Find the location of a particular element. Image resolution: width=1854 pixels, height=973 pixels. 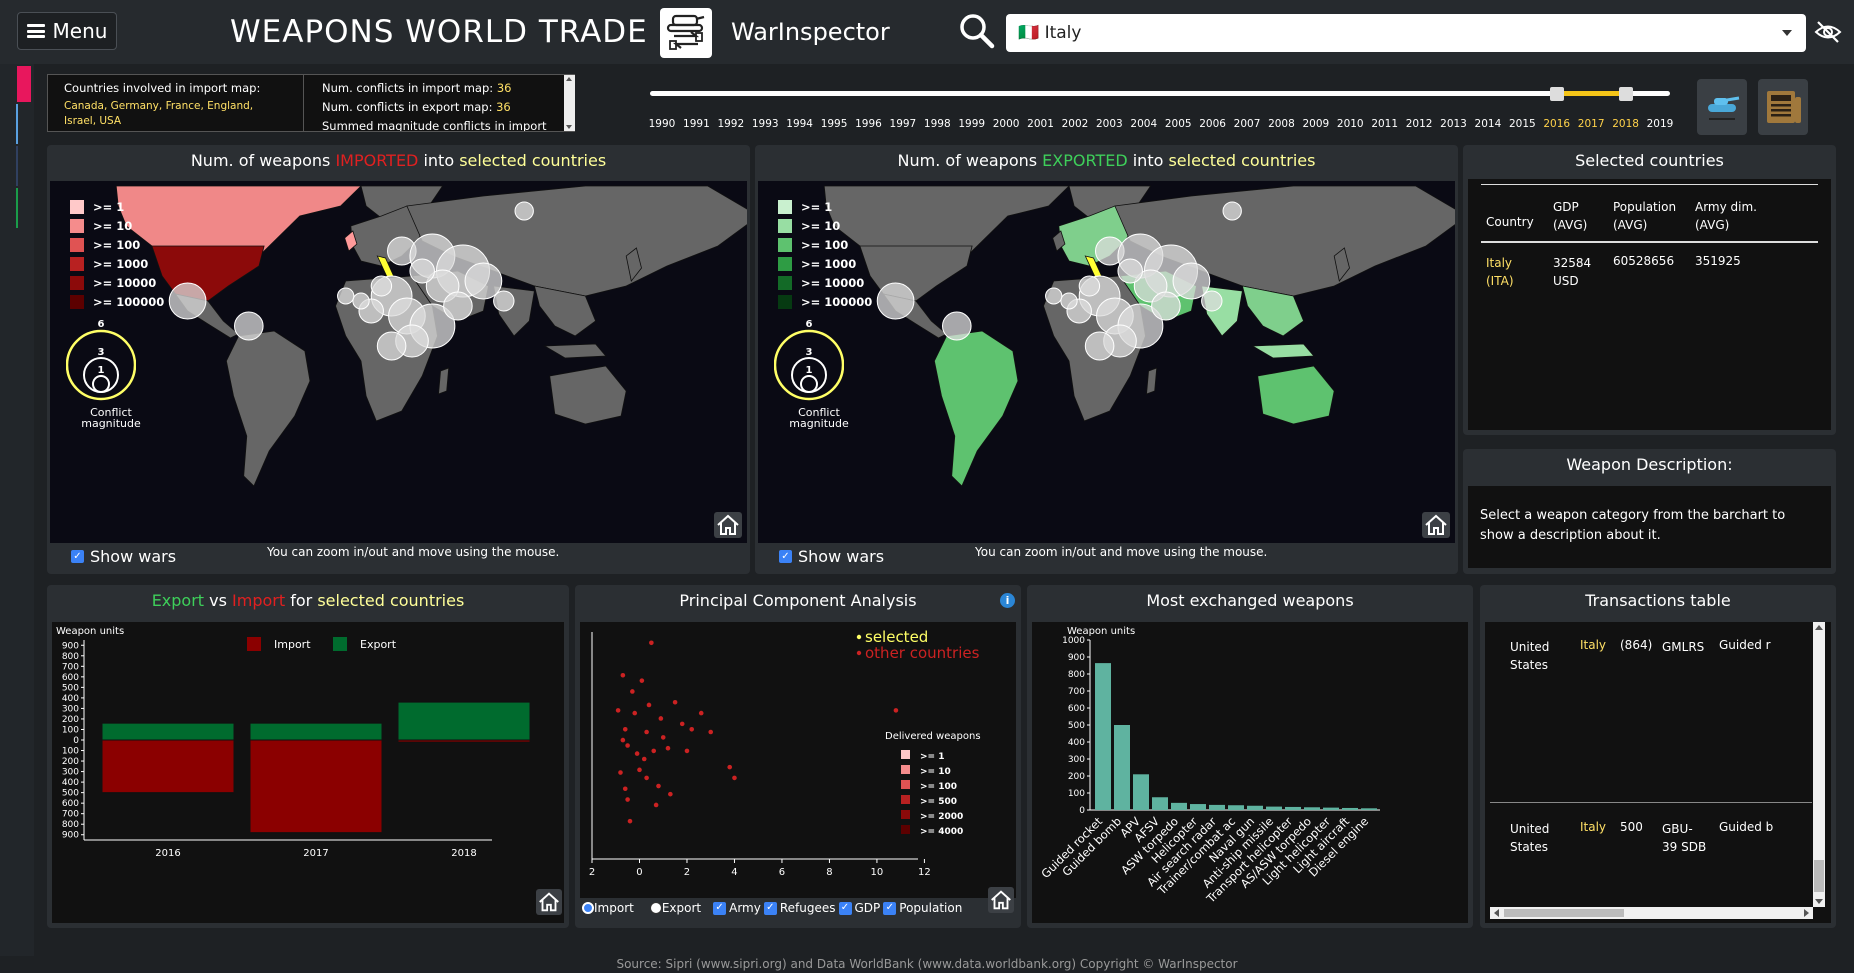

x-tick-label: 2017 is located at coordinates (315, 853).